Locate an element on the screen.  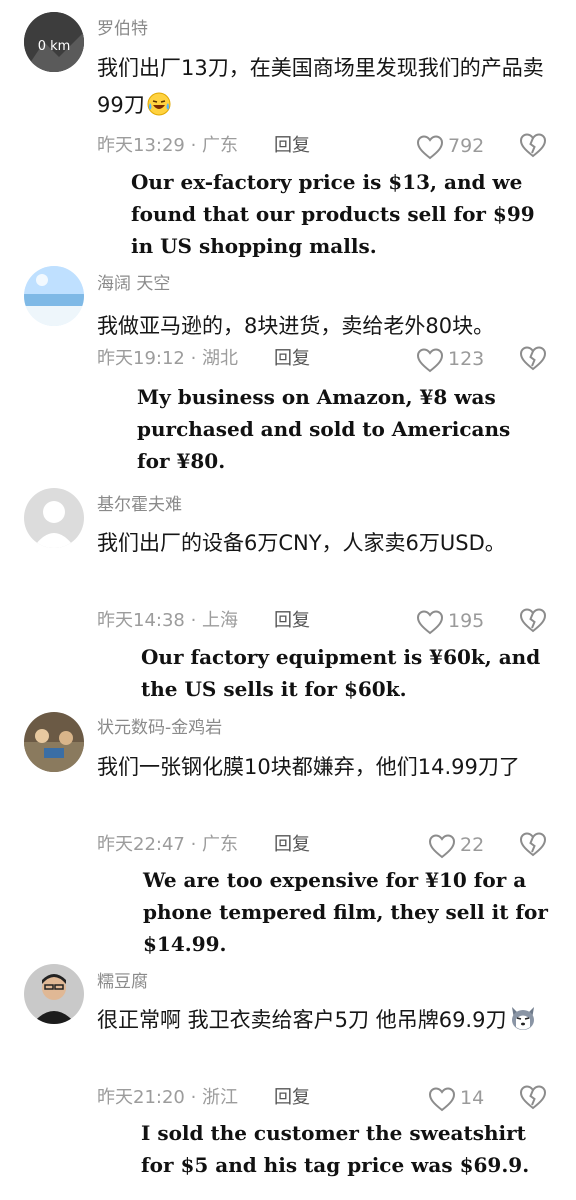
comment-text: 我们出厂的设备6万CNY，人家卖6万USD。 is located at coordinates (301, 543).